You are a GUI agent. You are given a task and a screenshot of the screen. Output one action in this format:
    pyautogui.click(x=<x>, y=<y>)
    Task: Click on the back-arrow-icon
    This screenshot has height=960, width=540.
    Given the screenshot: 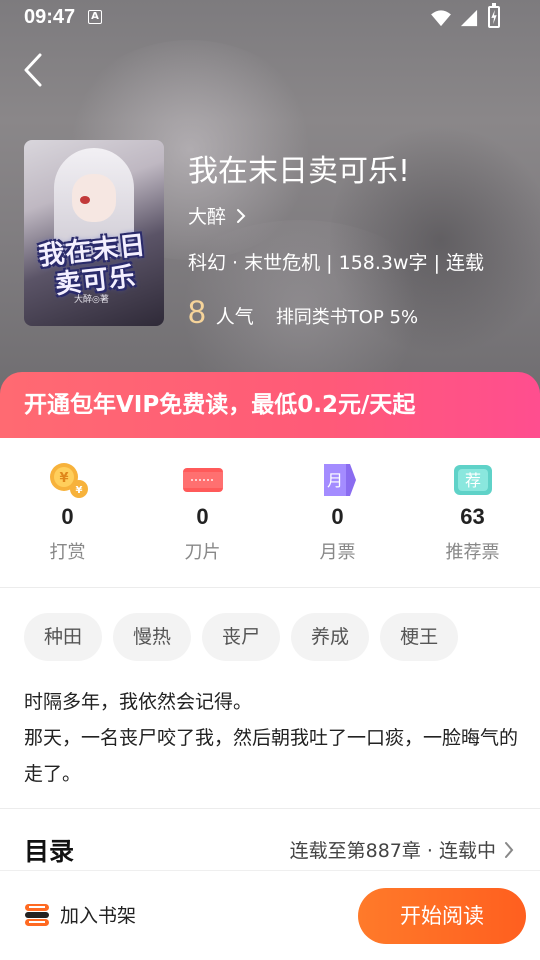 What is the action you would take?
    pyautogui.click(x=35, y=70)
    